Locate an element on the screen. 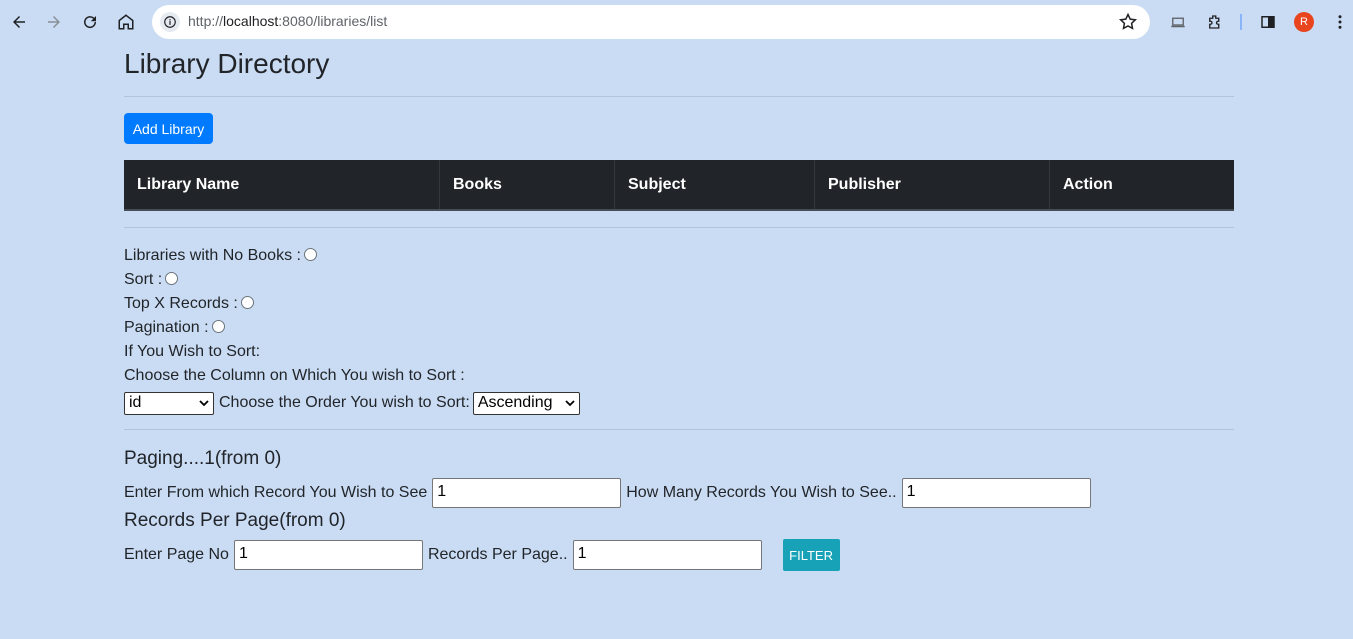  how-many-label: How Many Records You Wish to See.. is located at coordinates (761, 492).